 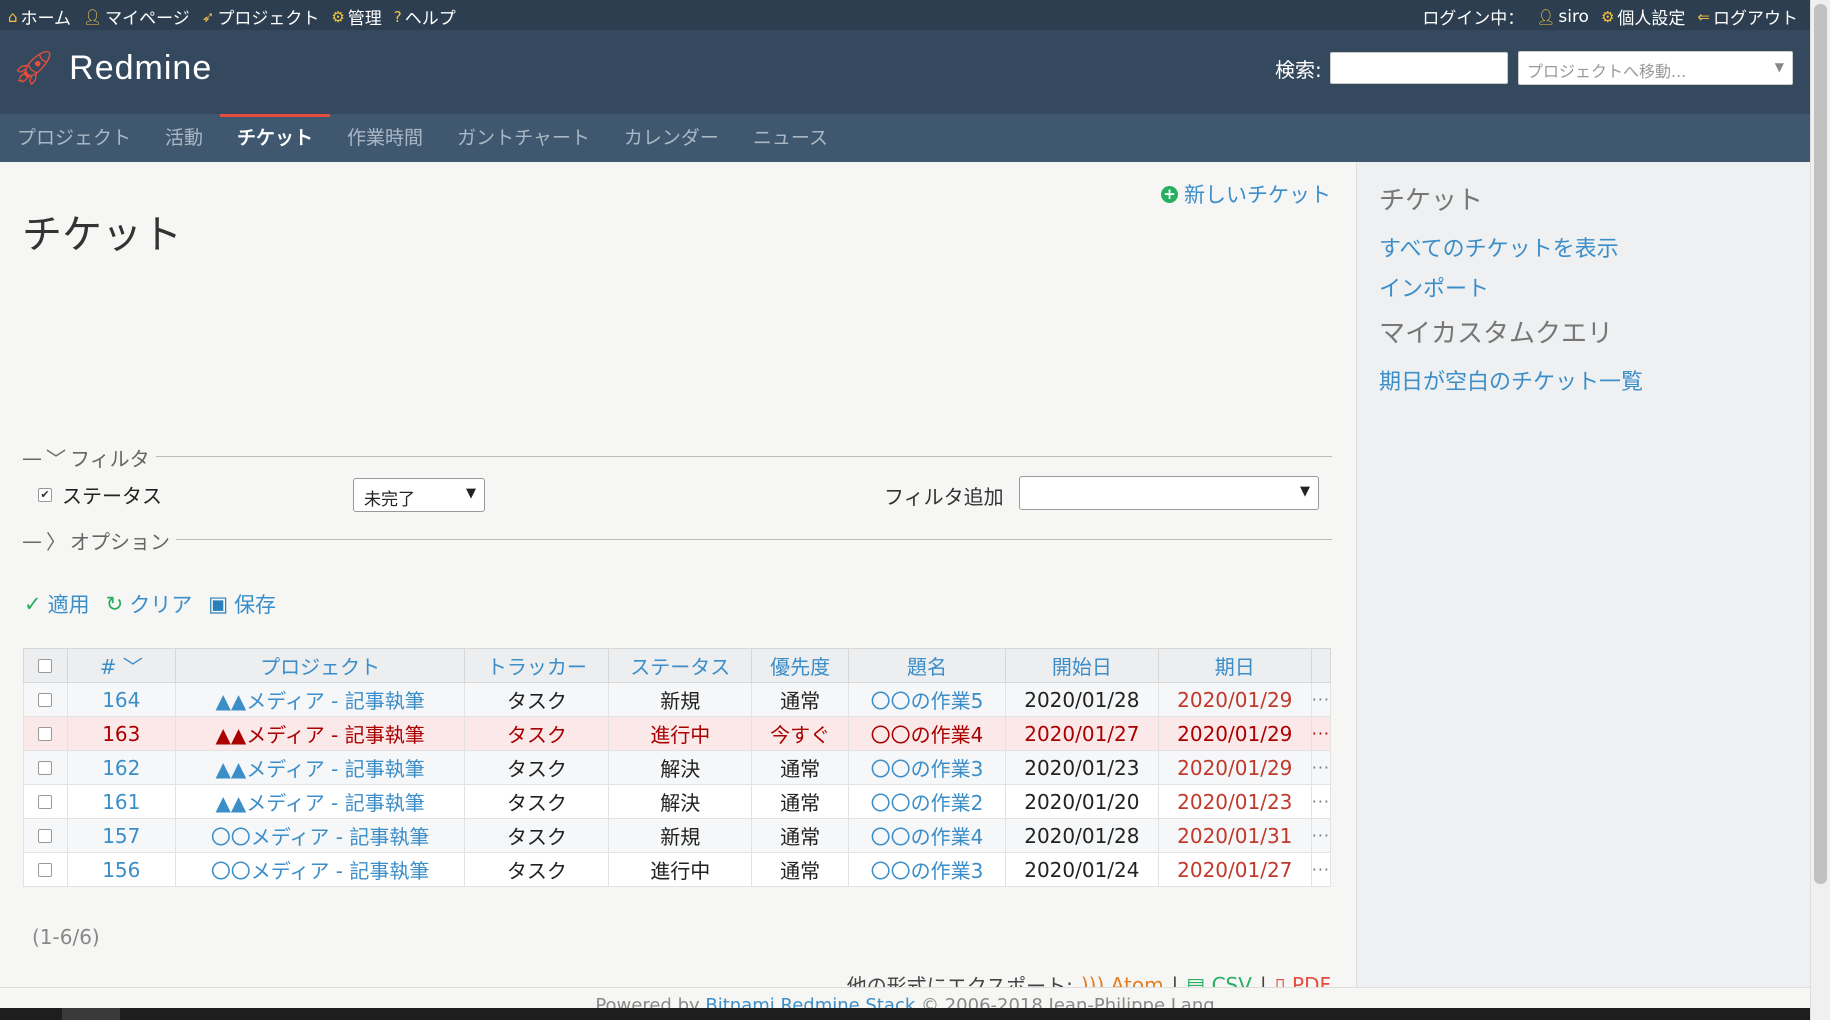 I want to click on issue-id-link: 164, so click(x=121, y=700).